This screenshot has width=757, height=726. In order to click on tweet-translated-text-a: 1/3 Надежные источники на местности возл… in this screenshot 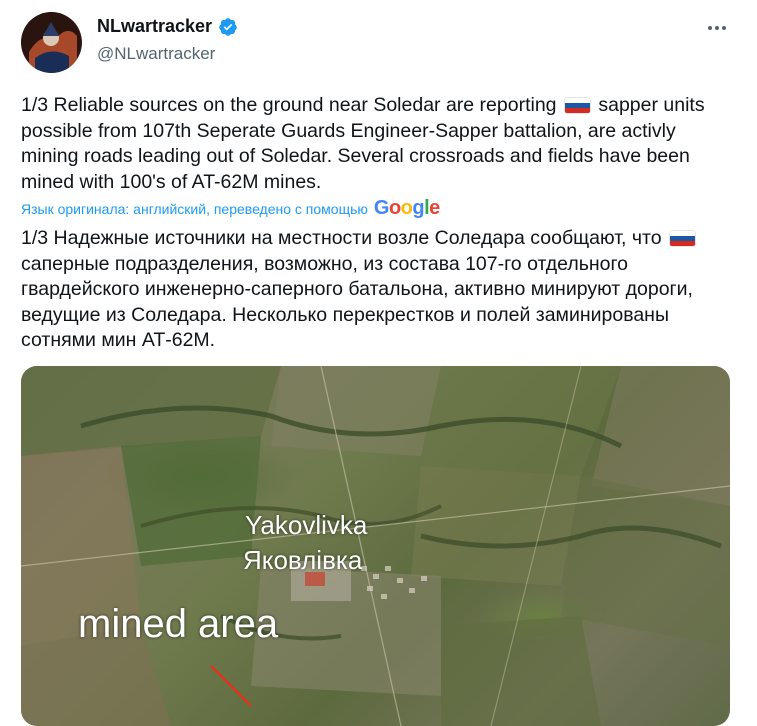, I will do `click(341, 238)`.